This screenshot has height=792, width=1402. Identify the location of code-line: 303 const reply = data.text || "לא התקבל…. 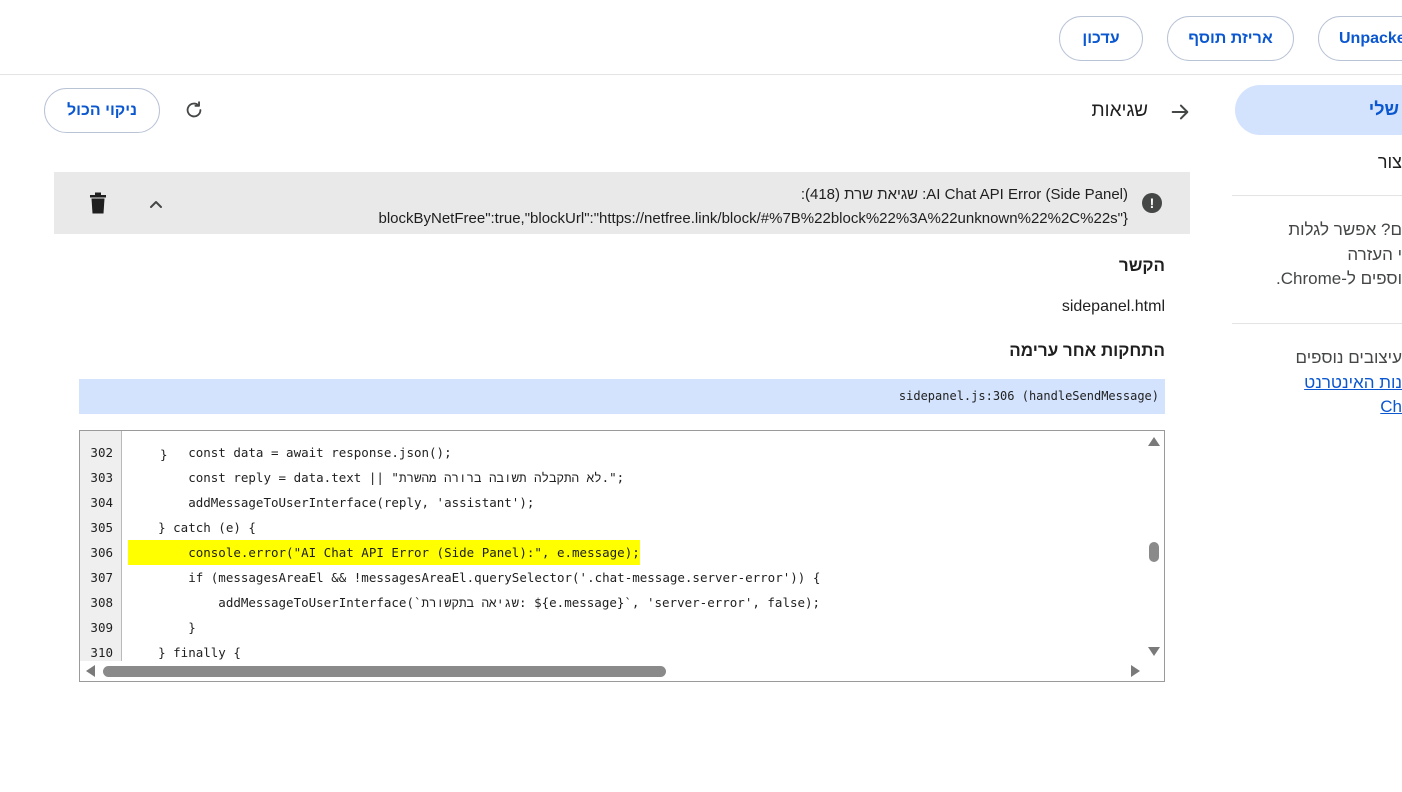
(613, 477).